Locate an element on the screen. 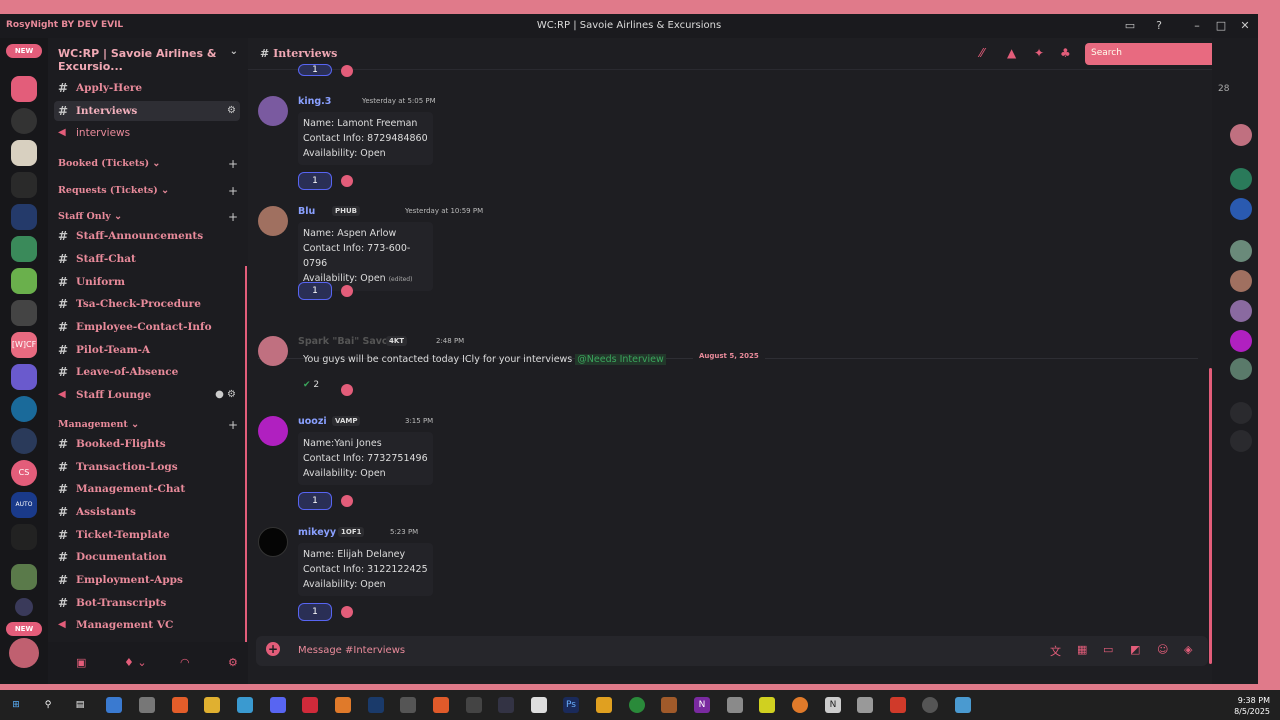  emoji-icon: ☺ is located at coordinates (1162, 649).